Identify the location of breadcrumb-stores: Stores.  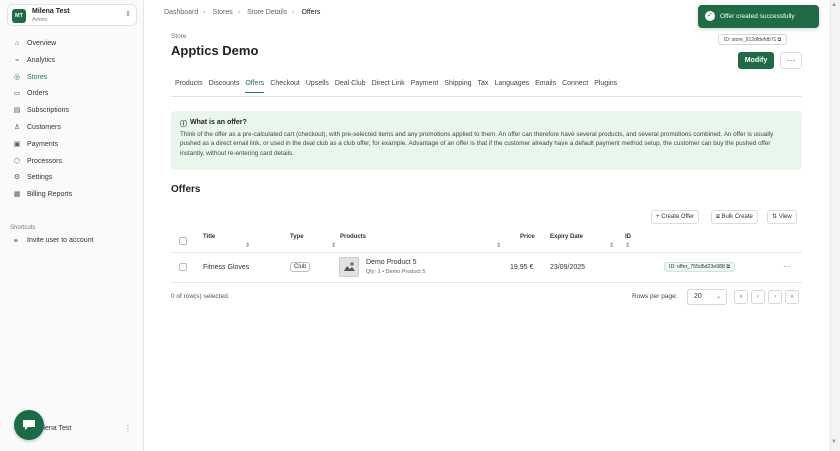
(223, 12).